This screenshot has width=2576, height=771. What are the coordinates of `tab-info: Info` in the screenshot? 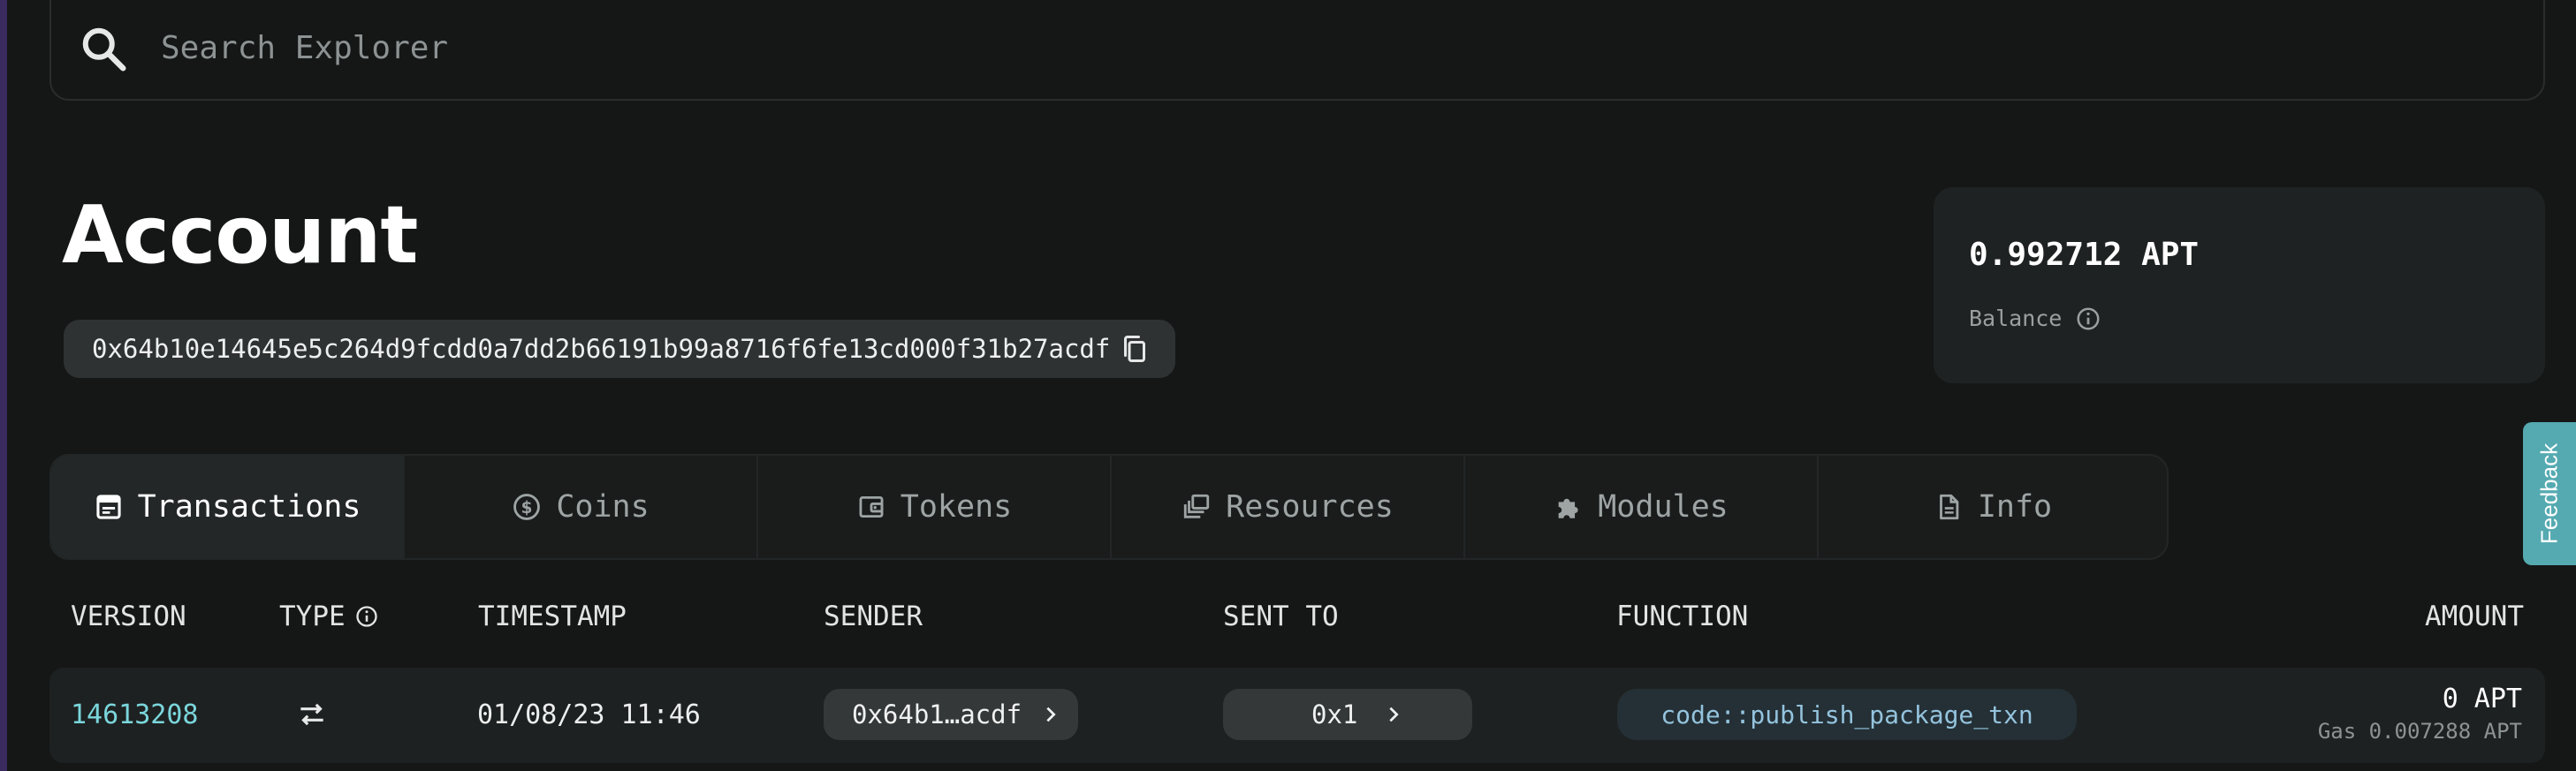 It's located at (1993, 507).